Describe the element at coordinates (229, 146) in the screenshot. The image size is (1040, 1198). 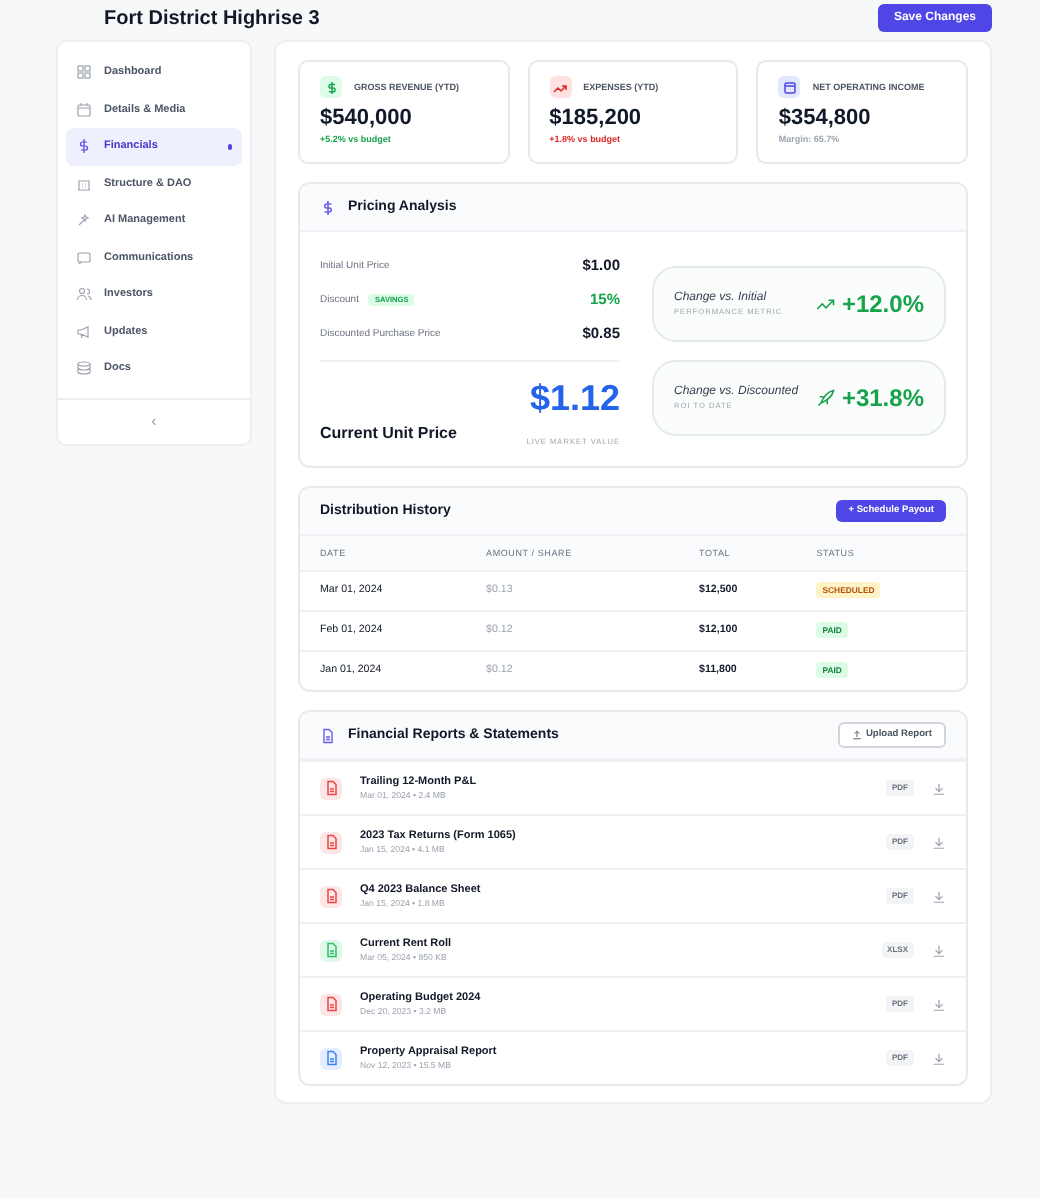
I see `active-dot` at that location.